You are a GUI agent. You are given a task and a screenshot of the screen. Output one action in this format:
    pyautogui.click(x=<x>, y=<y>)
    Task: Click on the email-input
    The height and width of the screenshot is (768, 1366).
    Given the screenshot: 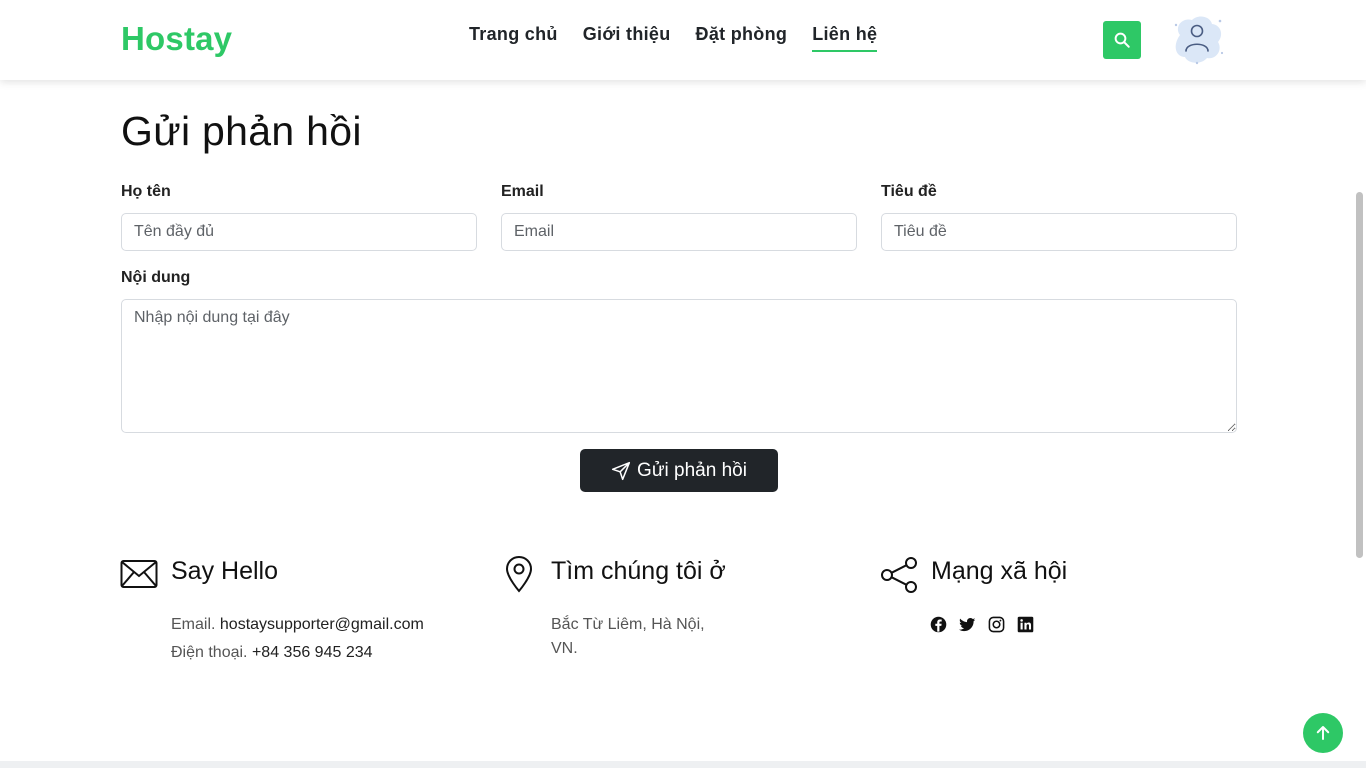 What is the action you would take?
    pyautogui.click(x=679, y=232)
    